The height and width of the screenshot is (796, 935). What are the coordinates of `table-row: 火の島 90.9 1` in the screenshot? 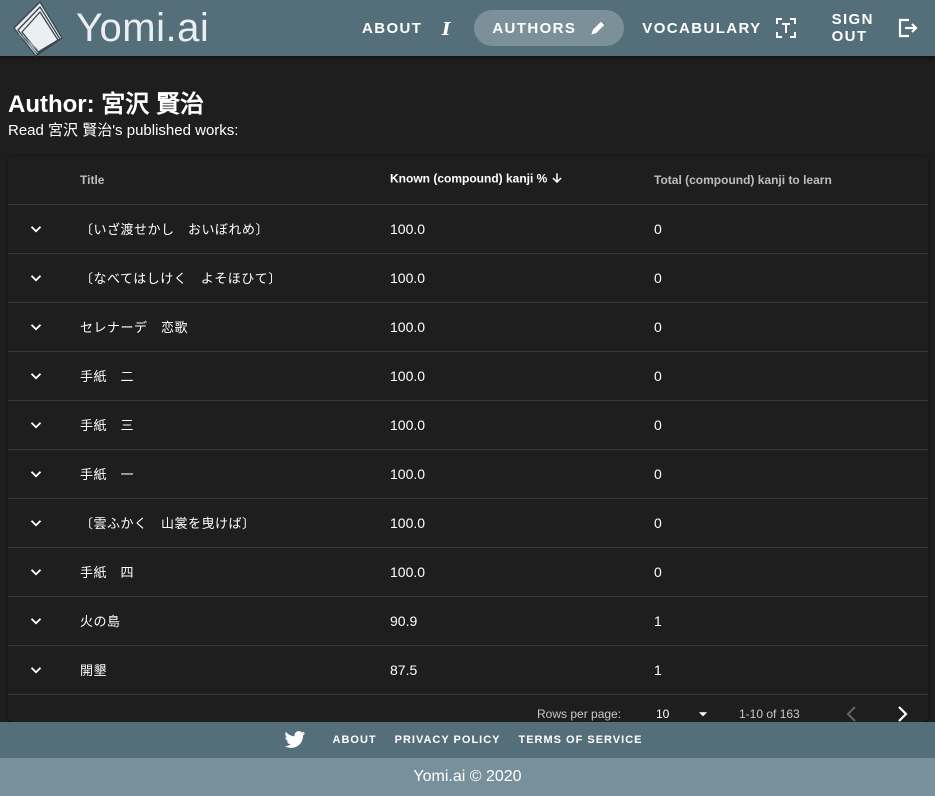 It's located at (468, 621).